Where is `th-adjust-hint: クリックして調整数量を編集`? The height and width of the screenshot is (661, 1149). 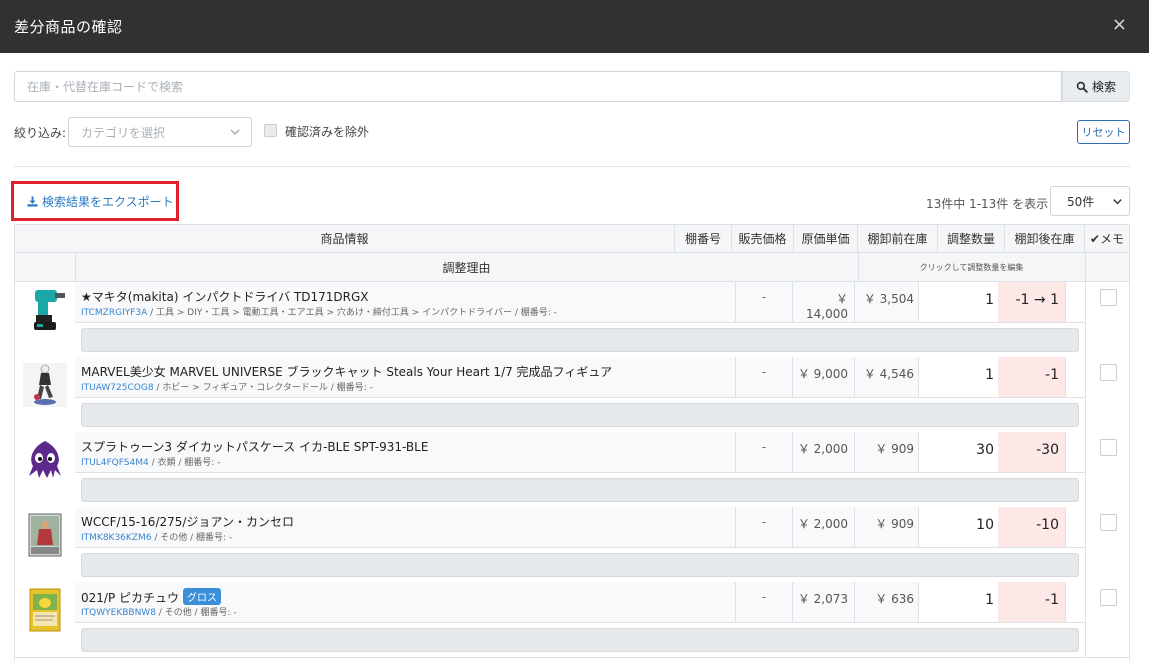 th-adjust-hint: クリックして調整数量を編集 is located at coordinates (971, 267).